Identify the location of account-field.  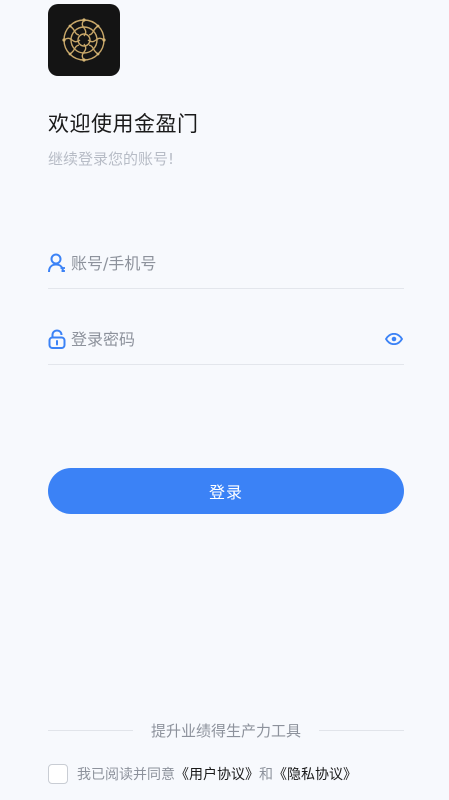
(226, 263).